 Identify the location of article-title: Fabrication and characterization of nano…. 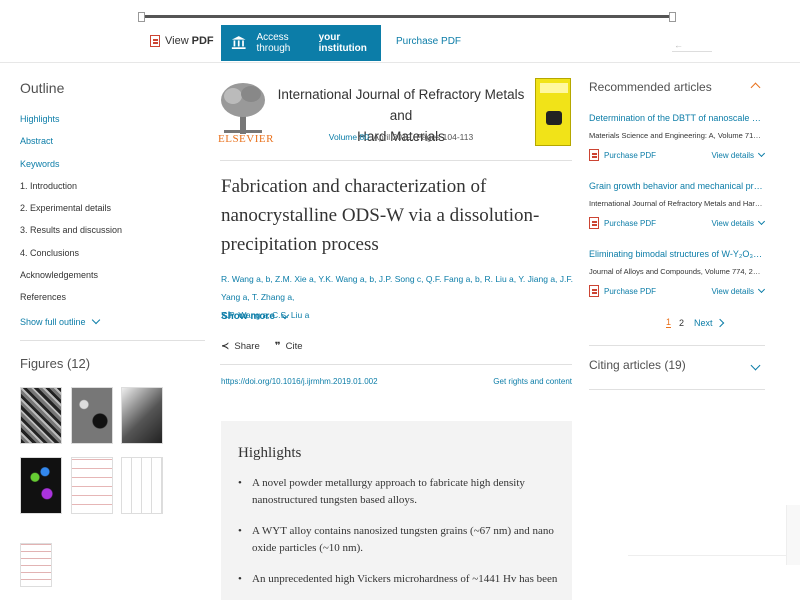
(380, 215).